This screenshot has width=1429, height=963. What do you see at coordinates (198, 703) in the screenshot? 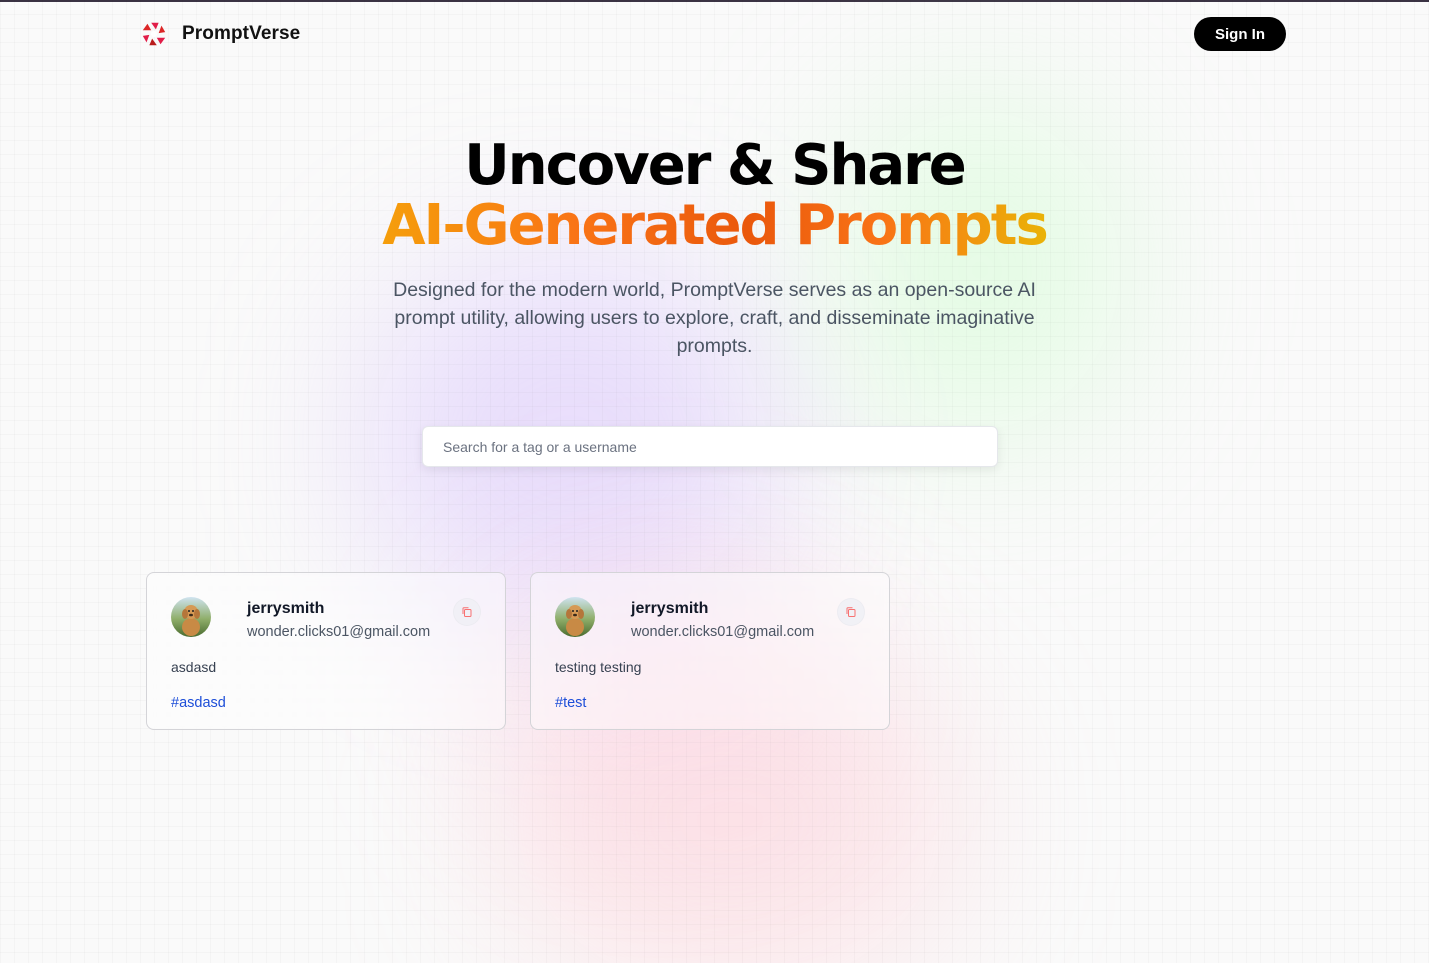
I see `prompt-tag: #asdasd` at bounding box center [198, 703].